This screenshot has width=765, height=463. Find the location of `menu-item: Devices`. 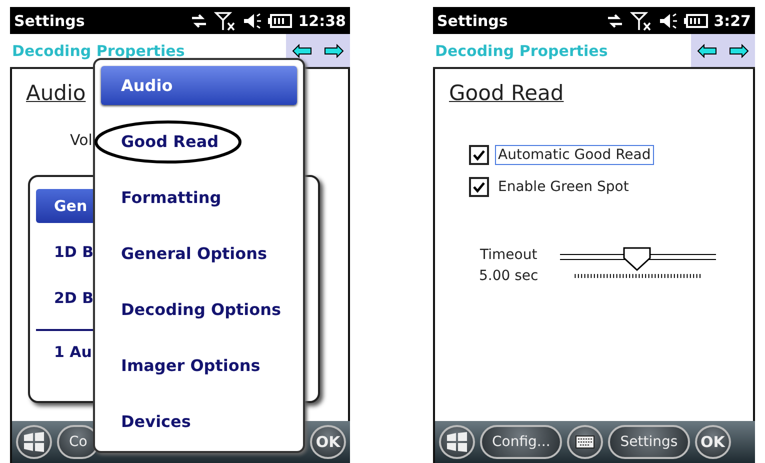

menu-item: Devices is located at coordinates (199, 421).